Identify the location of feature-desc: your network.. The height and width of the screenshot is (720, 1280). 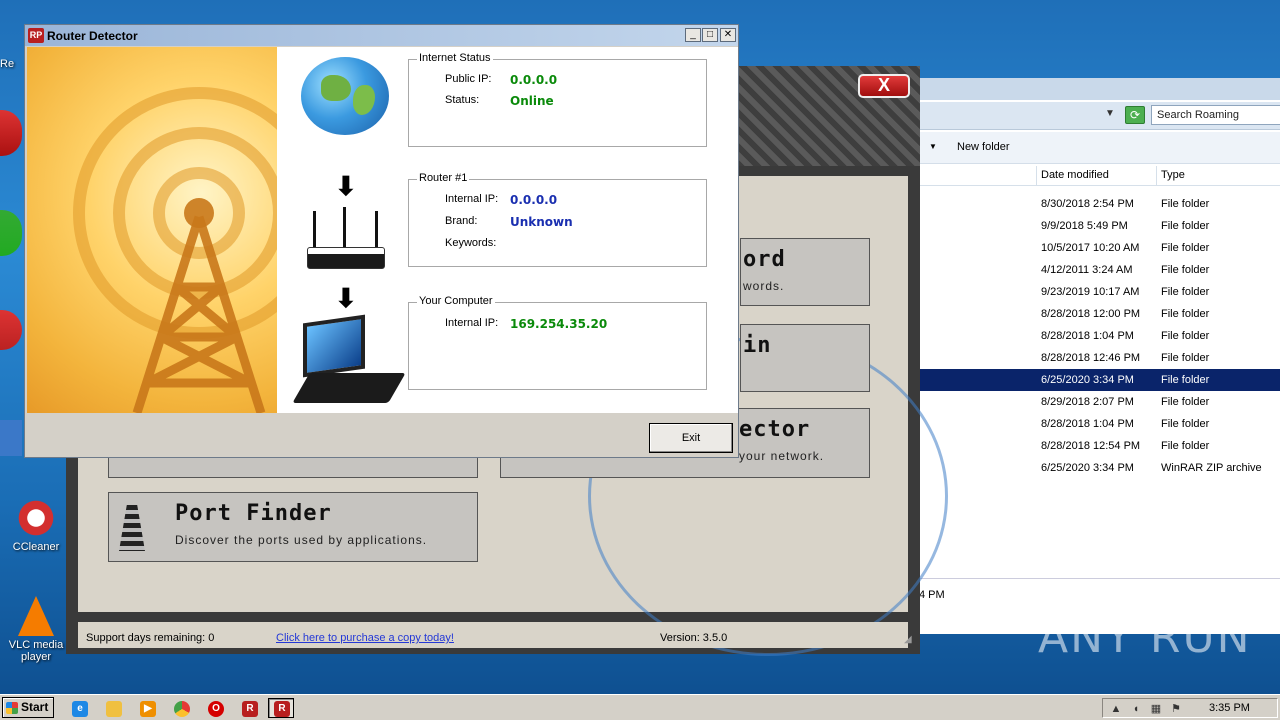
(782, 456).